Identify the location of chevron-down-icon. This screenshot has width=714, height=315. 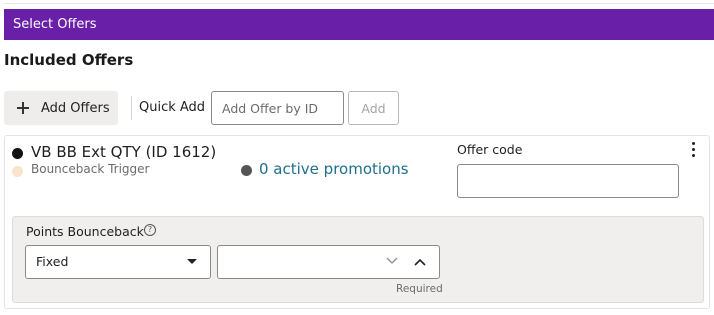
(392, 261).